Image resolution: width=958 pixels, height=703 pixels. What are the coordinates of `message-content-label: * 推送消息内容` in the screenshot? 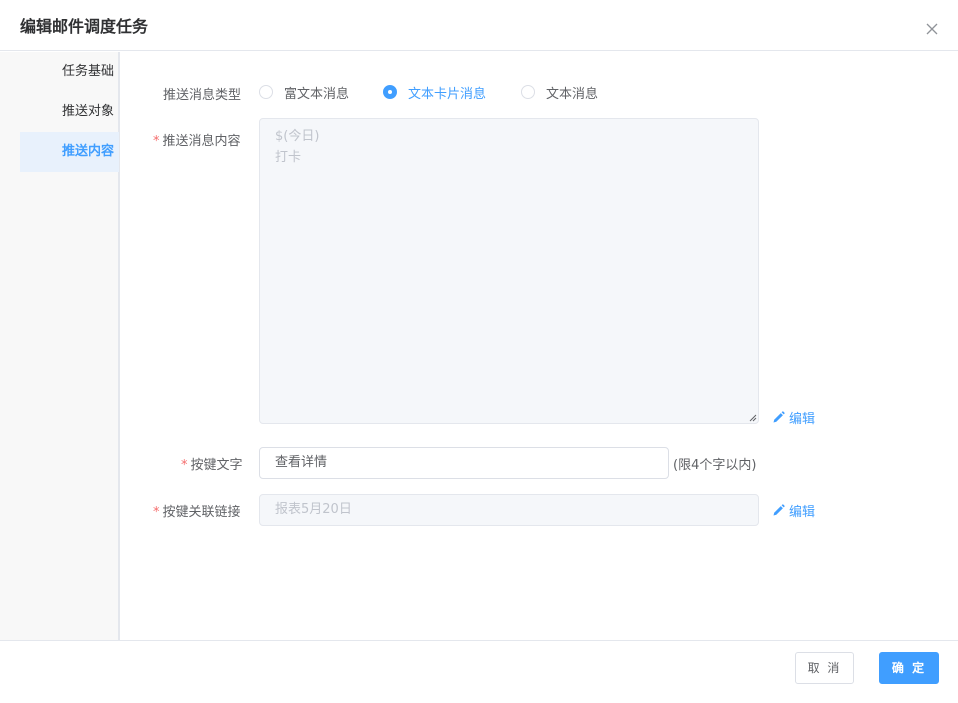 It's located at (197, 139).